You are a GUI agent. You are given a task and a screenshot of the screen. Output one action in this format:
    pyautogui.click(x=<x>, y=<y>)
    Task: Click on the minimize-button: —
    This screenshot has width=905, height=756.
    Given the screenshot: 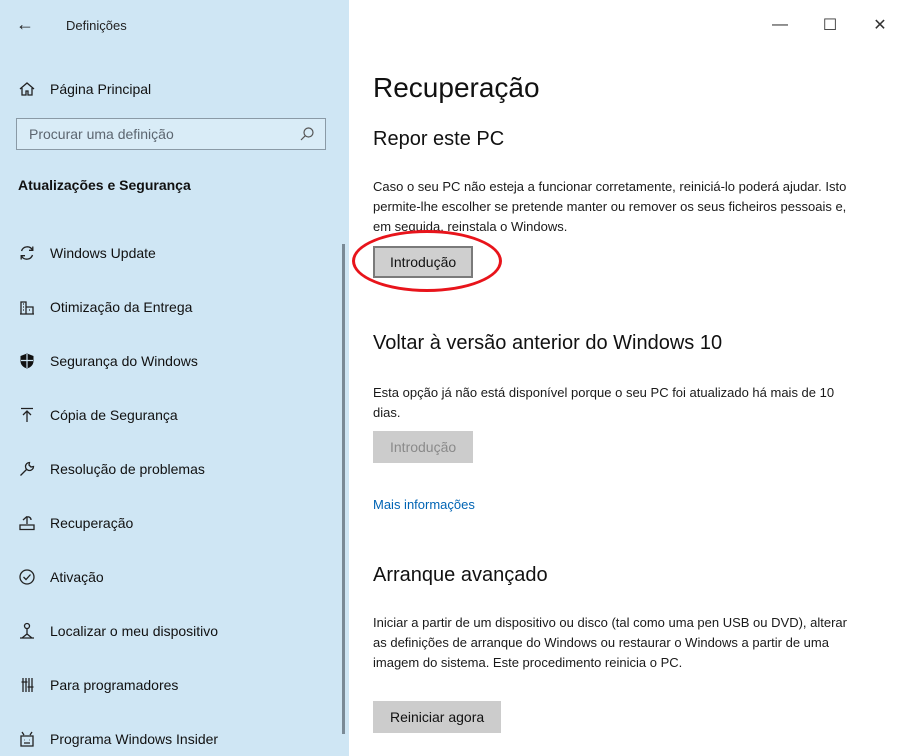 What is the action you would take?
    pyautogui.click(x=780, y=25)
    